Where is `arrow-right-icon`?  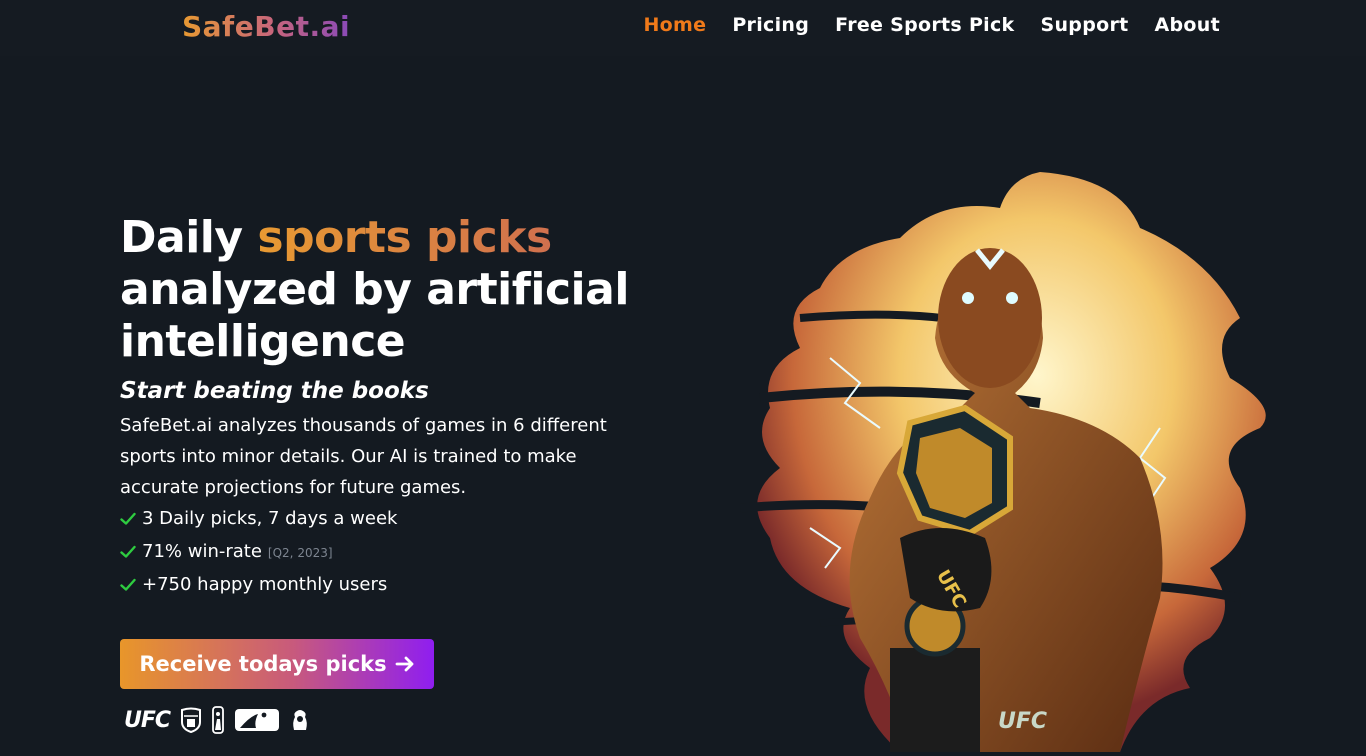
arrow-right-icon is located at coordinates (404, 664).